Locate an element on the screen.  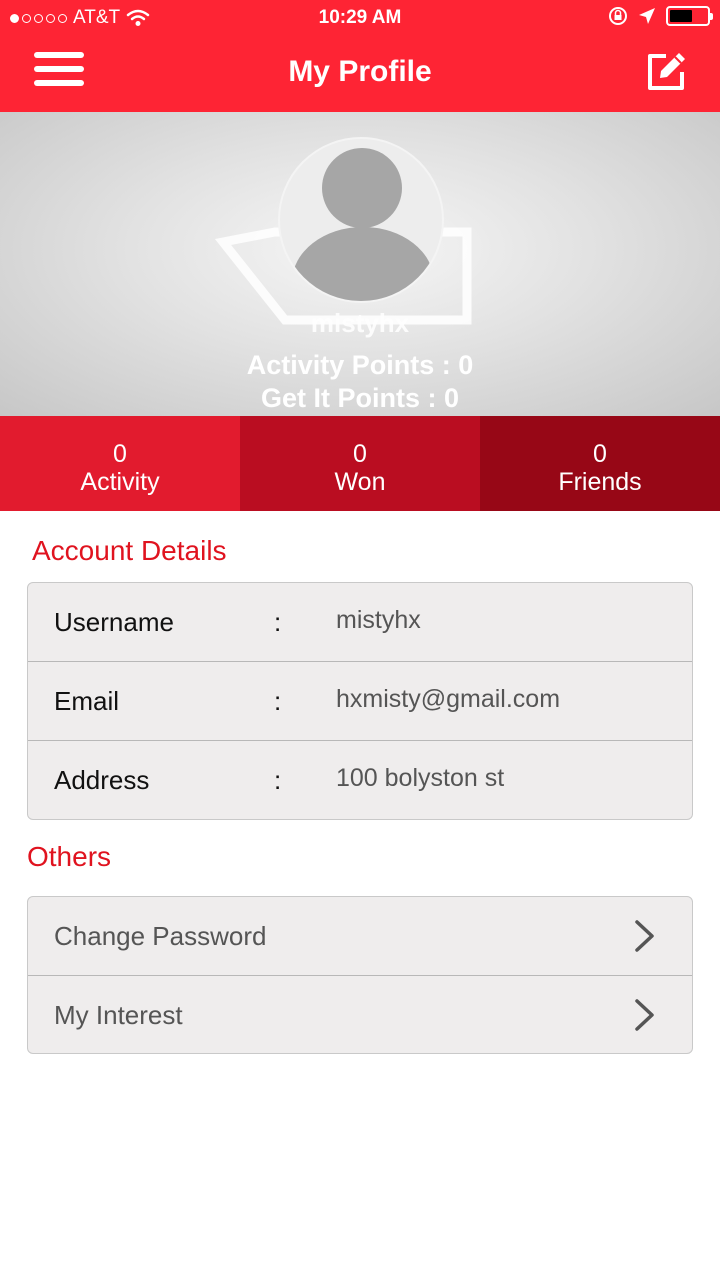
username-row: Username : mistyhx is located at coordinates (360, 622).